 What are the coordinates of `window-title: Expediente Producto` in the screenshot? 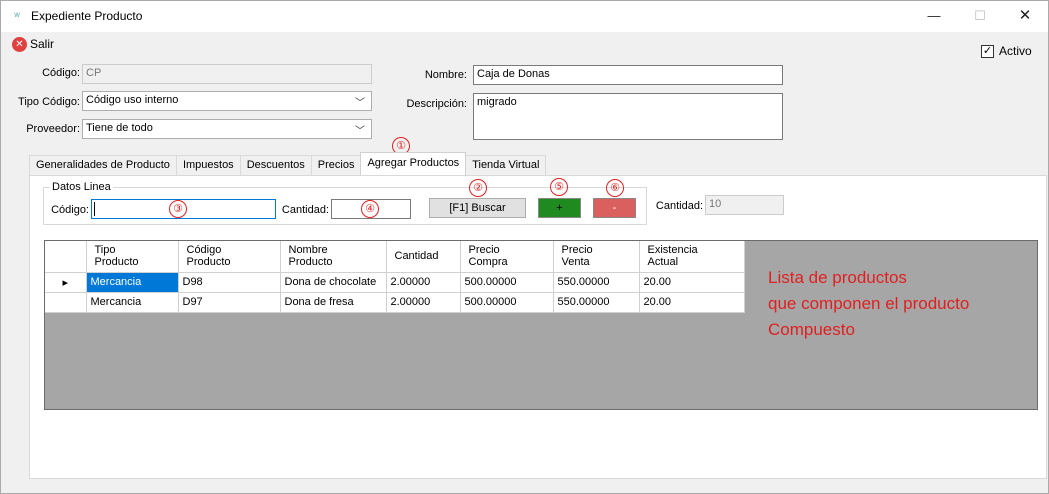 It's located at (87, 16).